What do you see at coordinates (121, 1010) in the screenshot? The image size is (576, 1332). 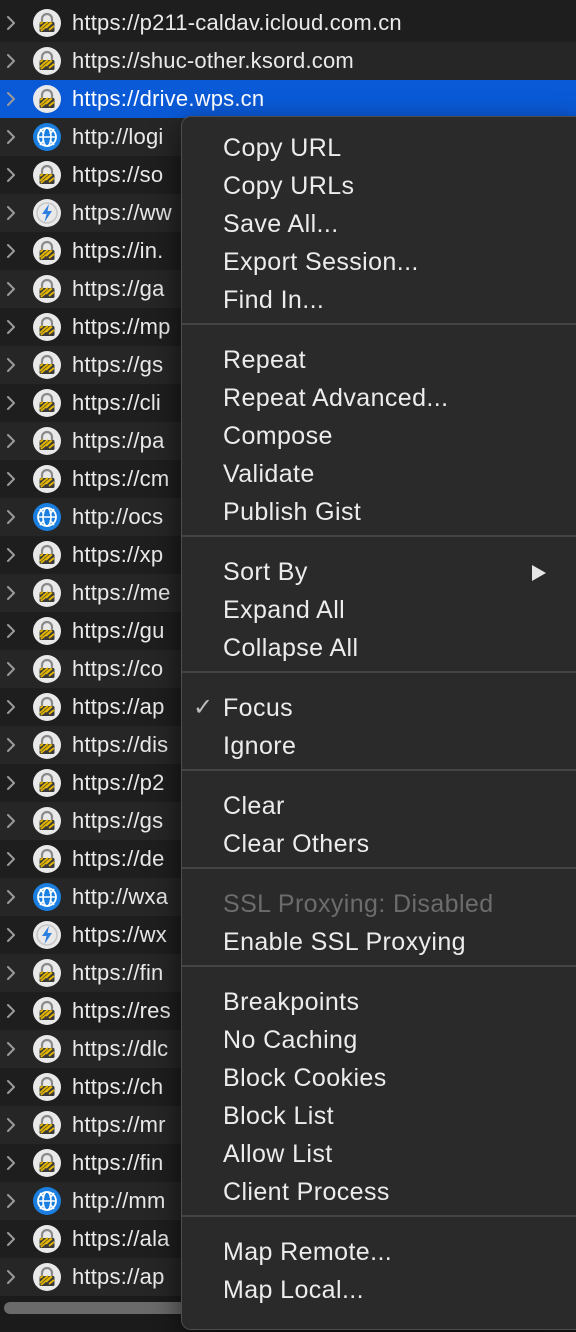 I see `host-url: https://res` at bounding box center [121, 1010].